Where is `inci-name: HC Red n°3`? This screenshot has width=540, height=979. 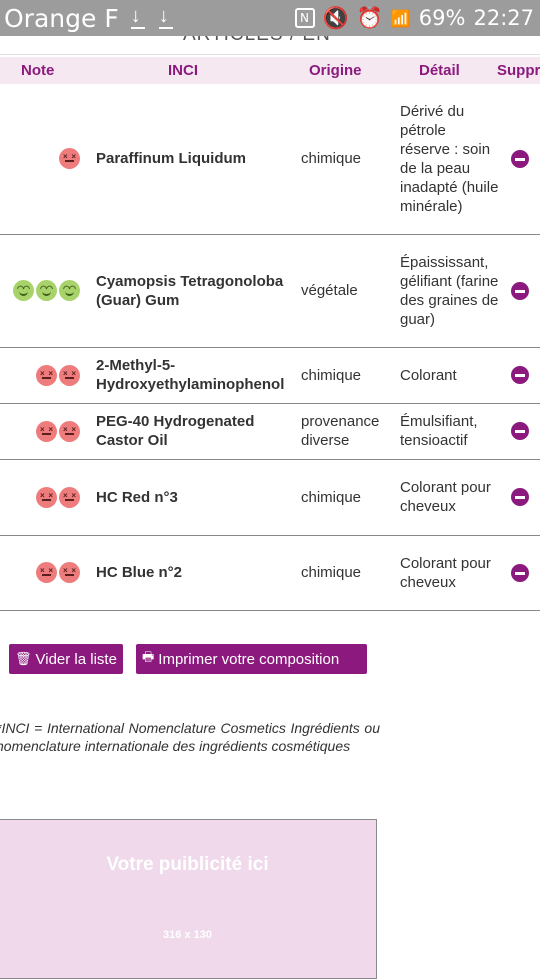 inci-name: HC Red n°3 is located at coordinates (191, 497).